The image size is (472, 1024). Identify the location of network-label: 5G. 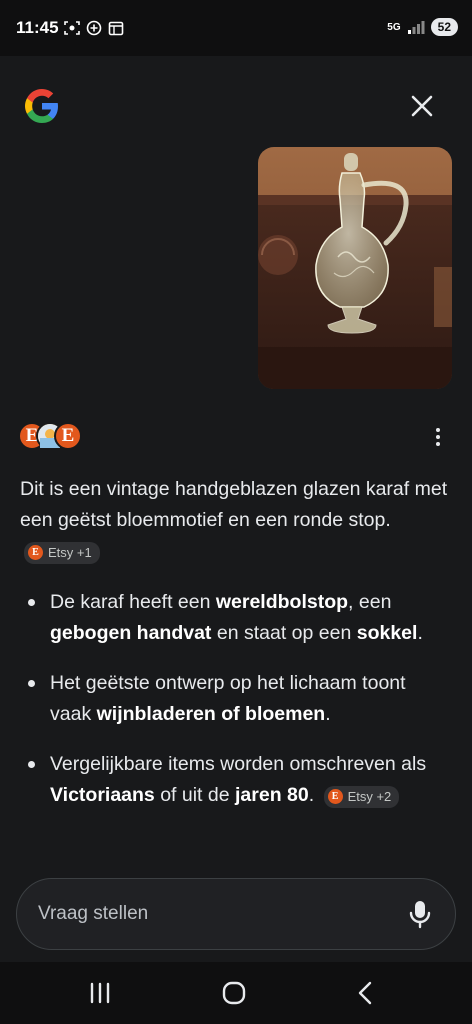
(394, 27).